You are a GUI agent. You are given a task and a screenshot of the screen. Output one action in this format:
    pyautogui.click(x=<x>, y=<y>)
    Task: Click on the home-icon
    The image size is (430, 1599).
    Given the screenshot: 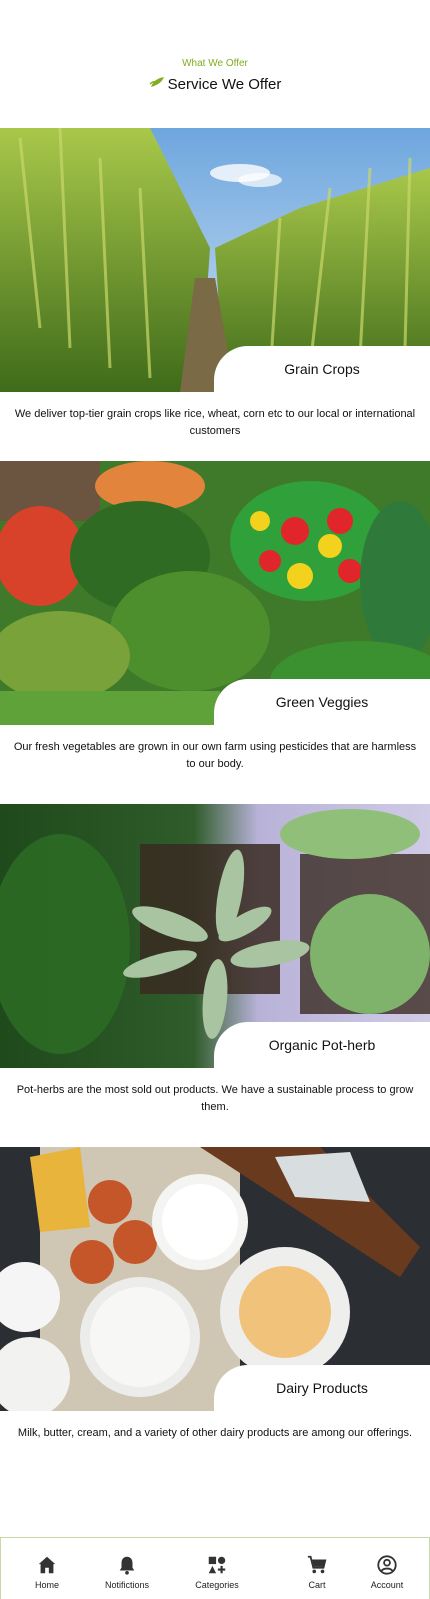 What is the action you would take?
    pyautogui.click(x=47, y=1565)
    